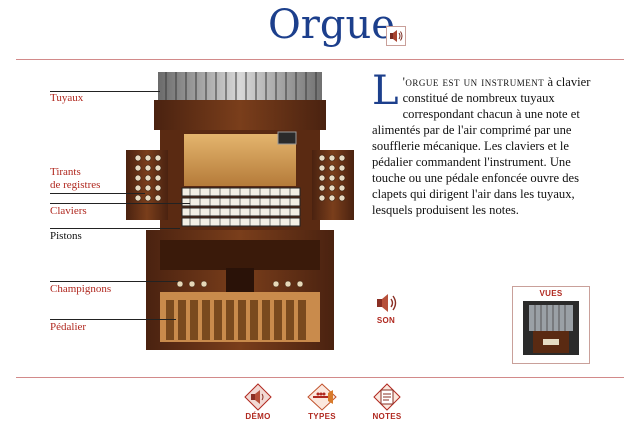 The height and width of the screenshot is (440, 640). What do you see at coordinates (320, 59) in the screenshot?
I see `top-rule` at bounding box center [320, 59].